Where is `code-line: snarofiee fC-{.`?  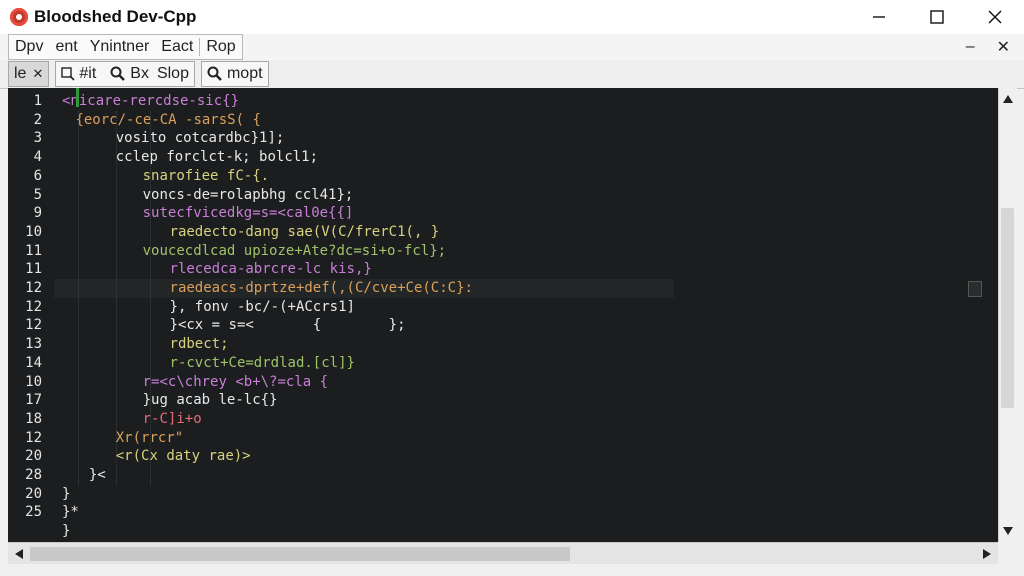
code-line: snarofiee fC-{. is located at coordinates (161, 176).